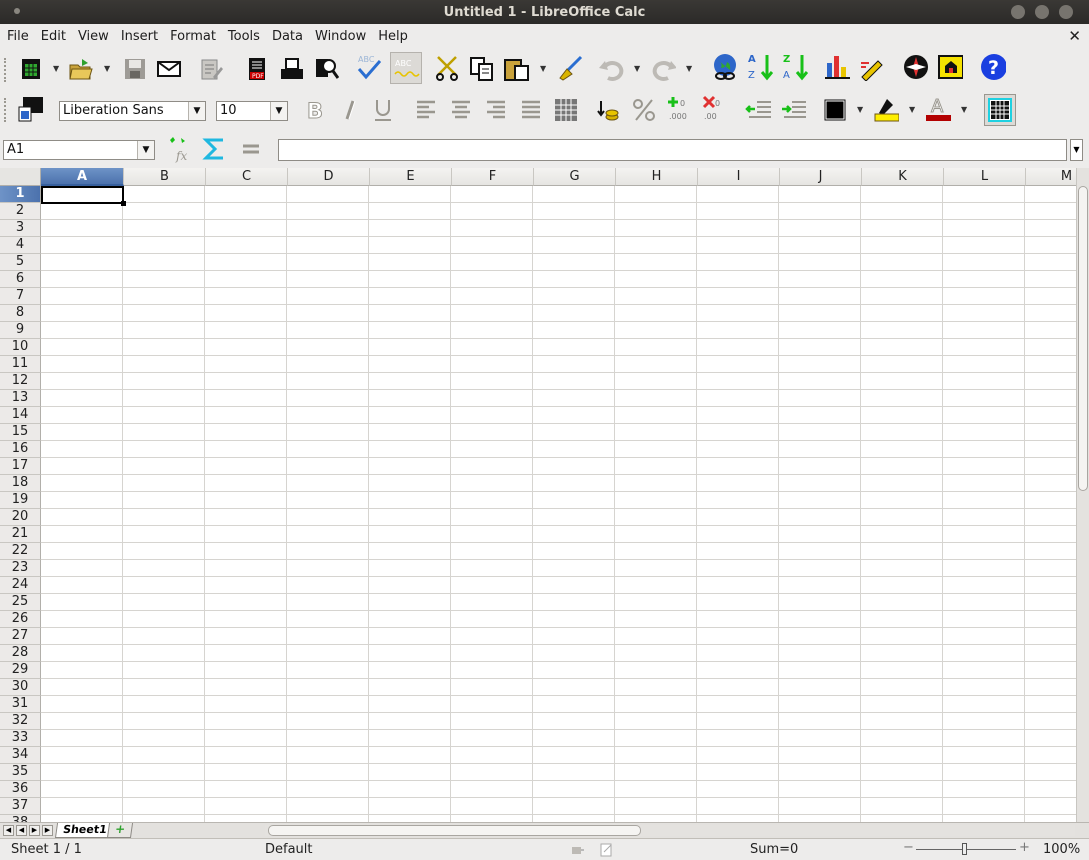 Image resolution: width=1089 pixels, height=860 pixels. Describe the element at coordinates (1076, 150) in the screenshot. I see `expand-formula-icon: ▼` at that location.